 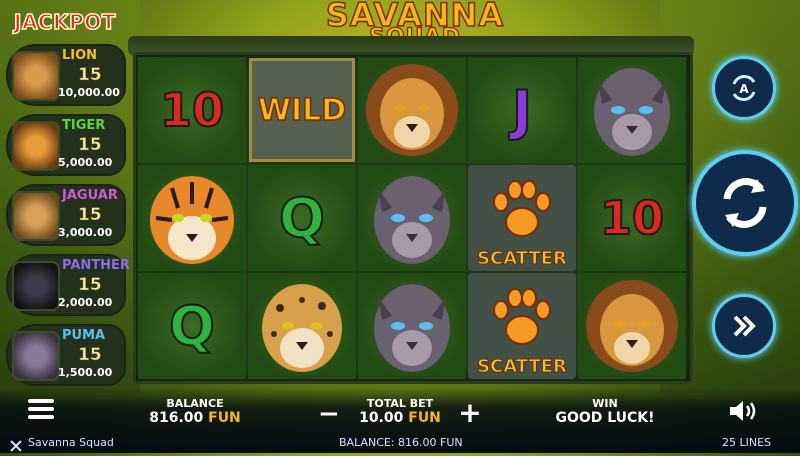 I want to click on symbol-j: J, so click(x=522, y=110).